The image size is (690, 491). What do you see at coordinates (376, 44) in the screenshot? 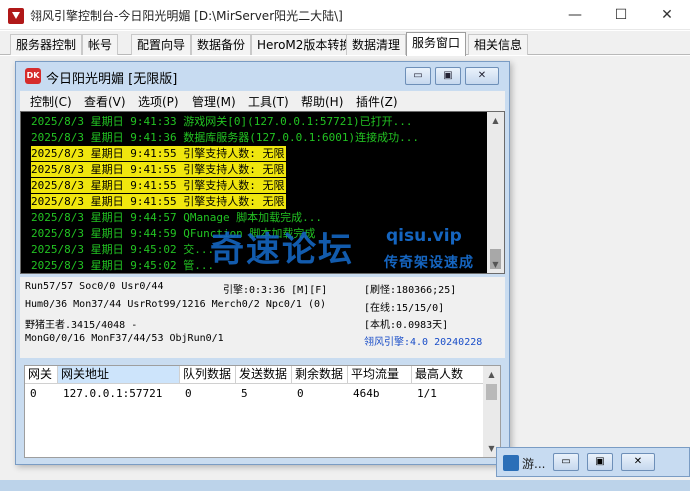
I see `tab-data-cleanup: 数据清理` at bounding box center [376, 44].